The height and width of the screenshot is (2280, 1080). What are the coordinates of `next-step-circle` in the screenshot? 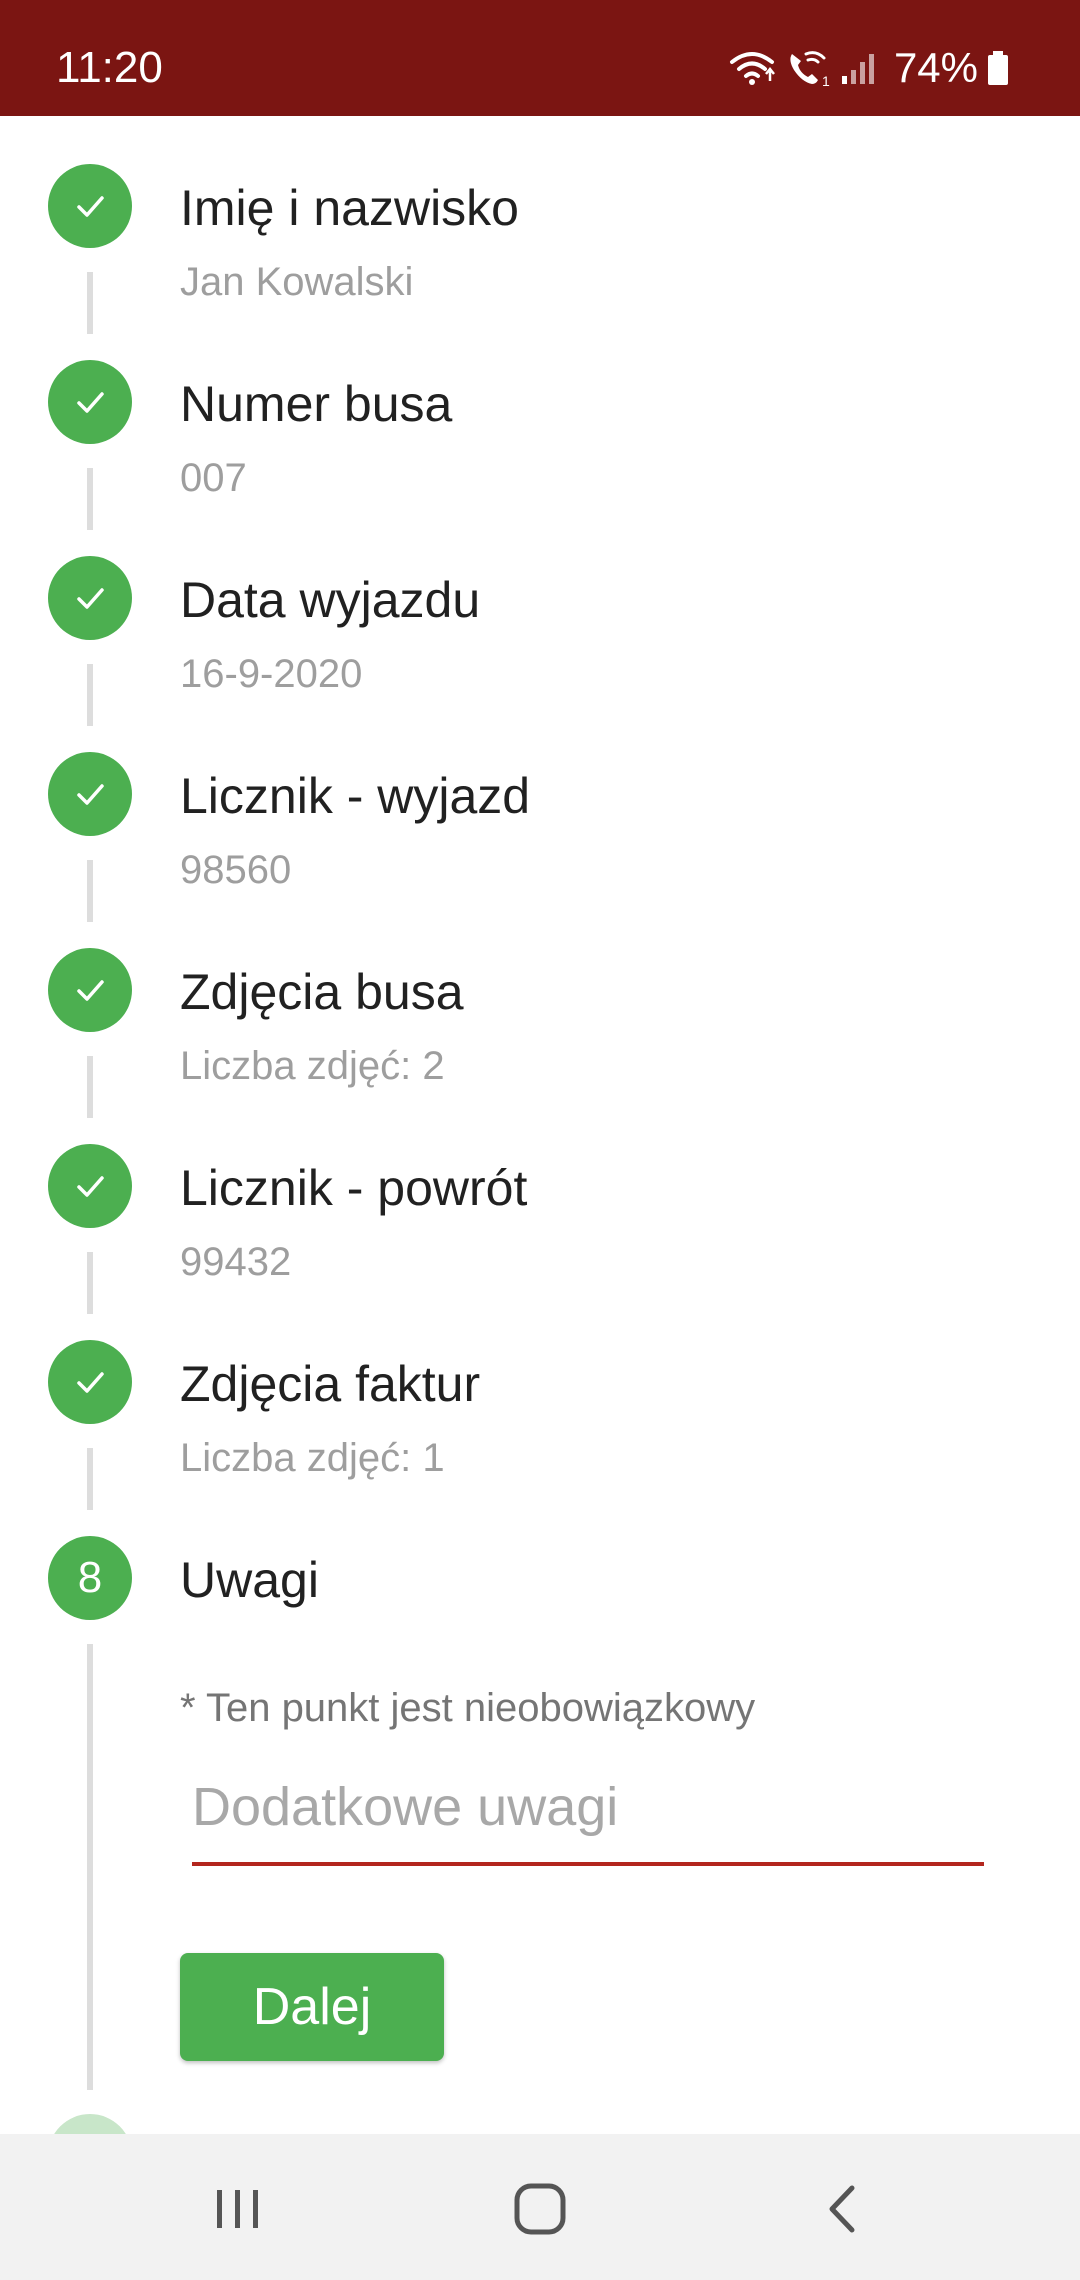 It's located at (90, 2124).